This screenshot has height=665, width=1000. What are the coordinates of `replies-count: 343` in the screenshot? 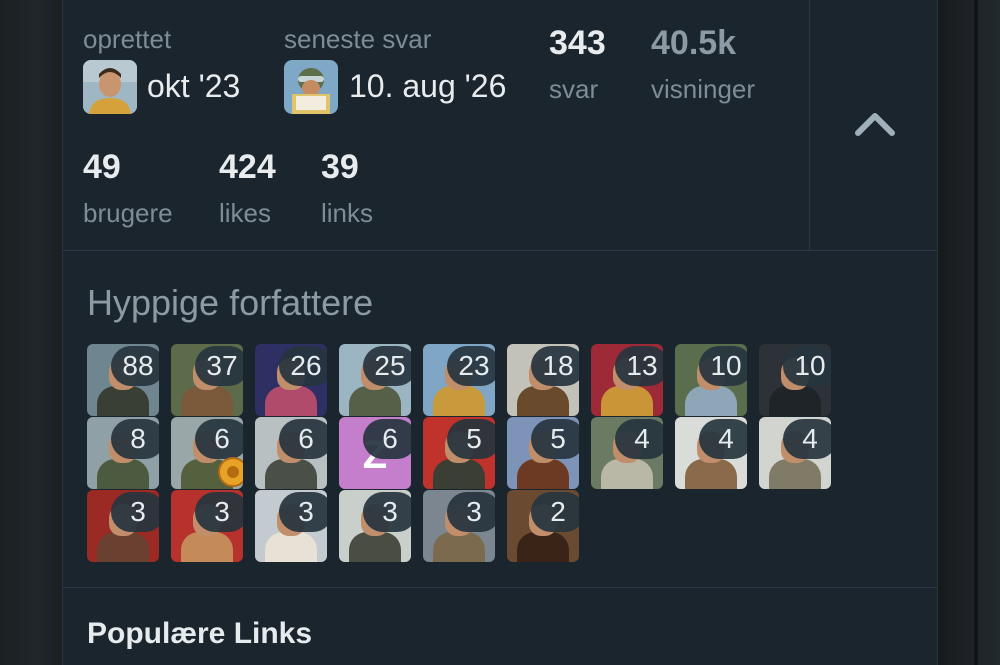 It's located at (577, 43).